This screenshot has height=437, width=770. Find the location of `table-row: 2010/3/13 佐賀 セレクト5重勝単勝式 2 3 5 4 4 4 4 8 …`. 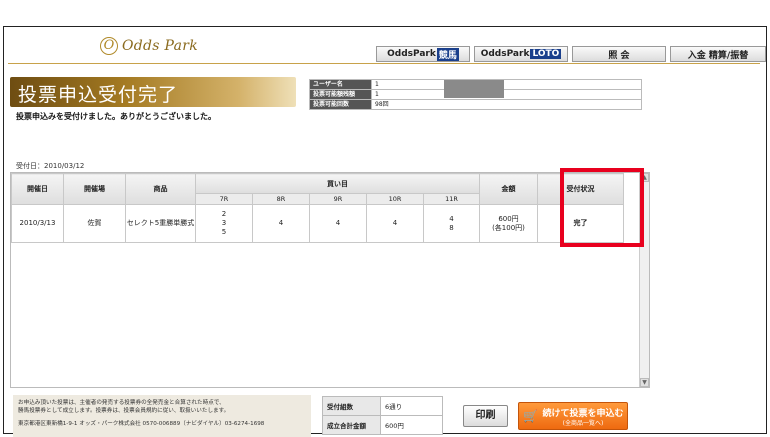

table-row: 2010/3/13 佐賀 セレクト5重勝単勝式 2 3 5 4 4 4 4 8 … is located at coordinates (317, 223).